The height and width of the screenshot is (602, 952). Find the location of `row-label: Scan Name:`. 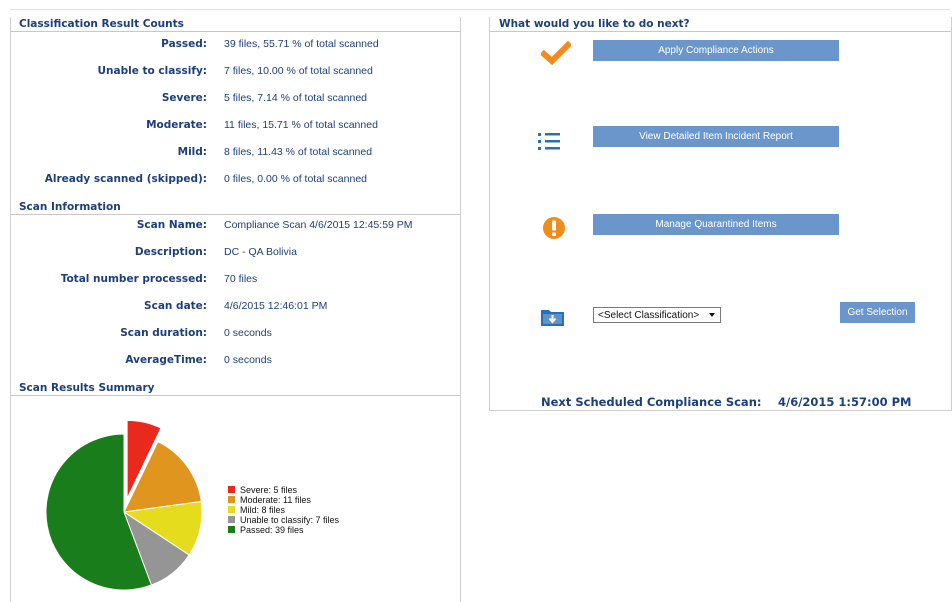

row-label: Scan Name: is located at coordinates (171, 225).